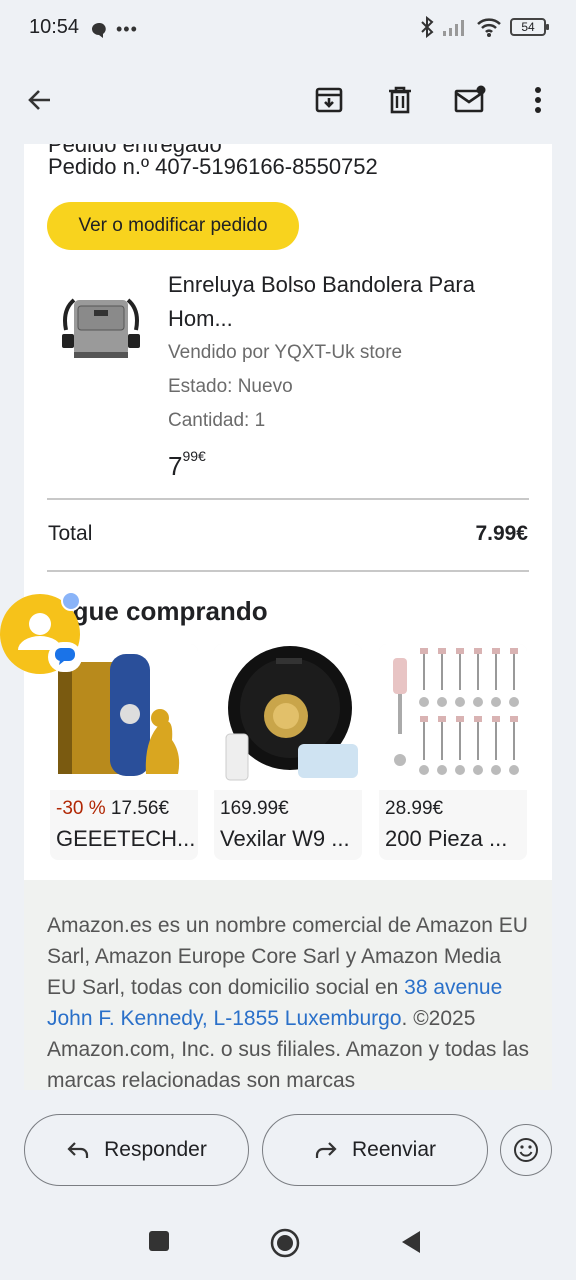  Describe the element at coordinates (288, 101) in the screenshot. I see `email-toolbar` at that location.